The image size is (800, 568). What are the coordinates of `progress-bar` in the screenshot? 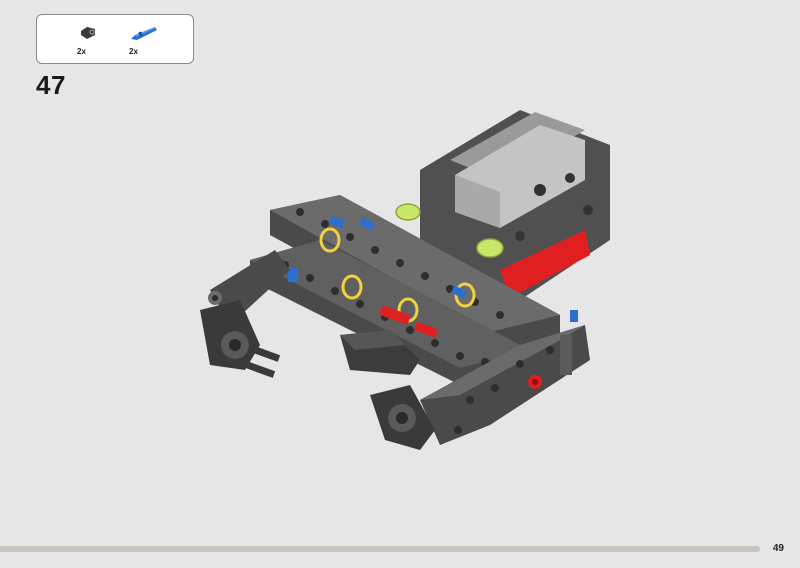 It's located at (380, 549).